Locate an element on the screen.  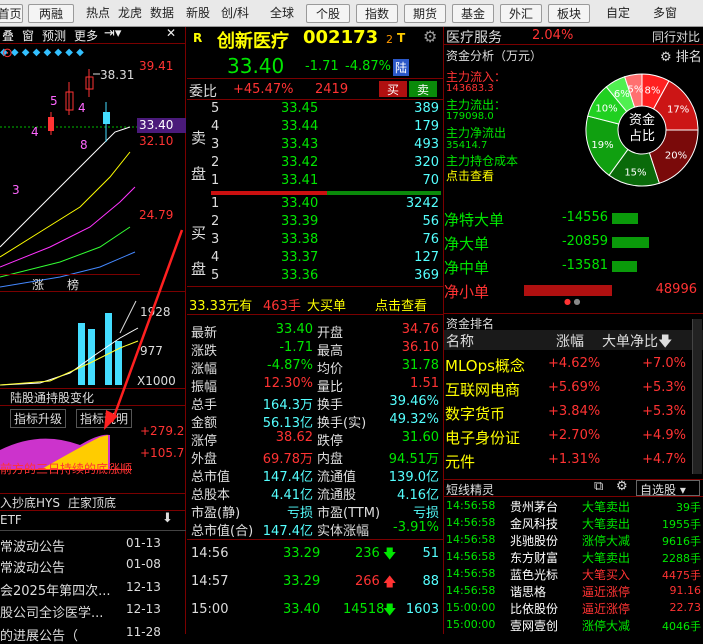
col-change: 涨幅 is located at coordinates (570, 341).